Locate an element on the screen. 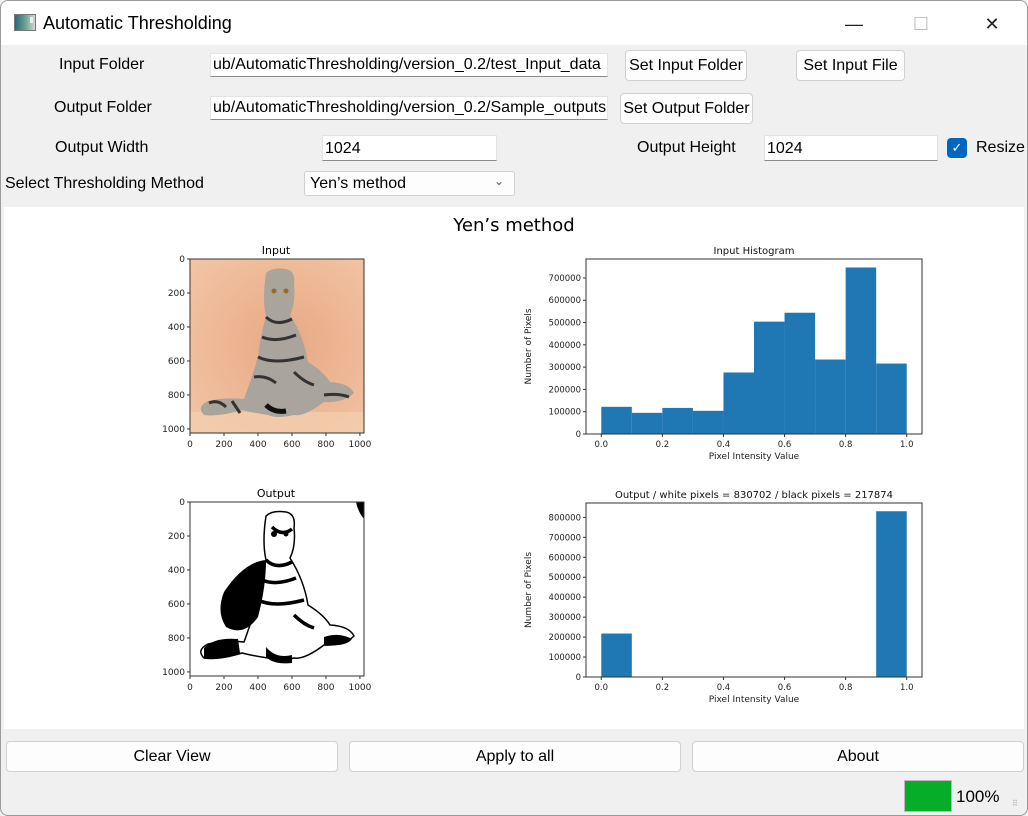 This screenshot has width=1028, height=816. clear-view-button: Clear View is located at coordinates (172, 756).